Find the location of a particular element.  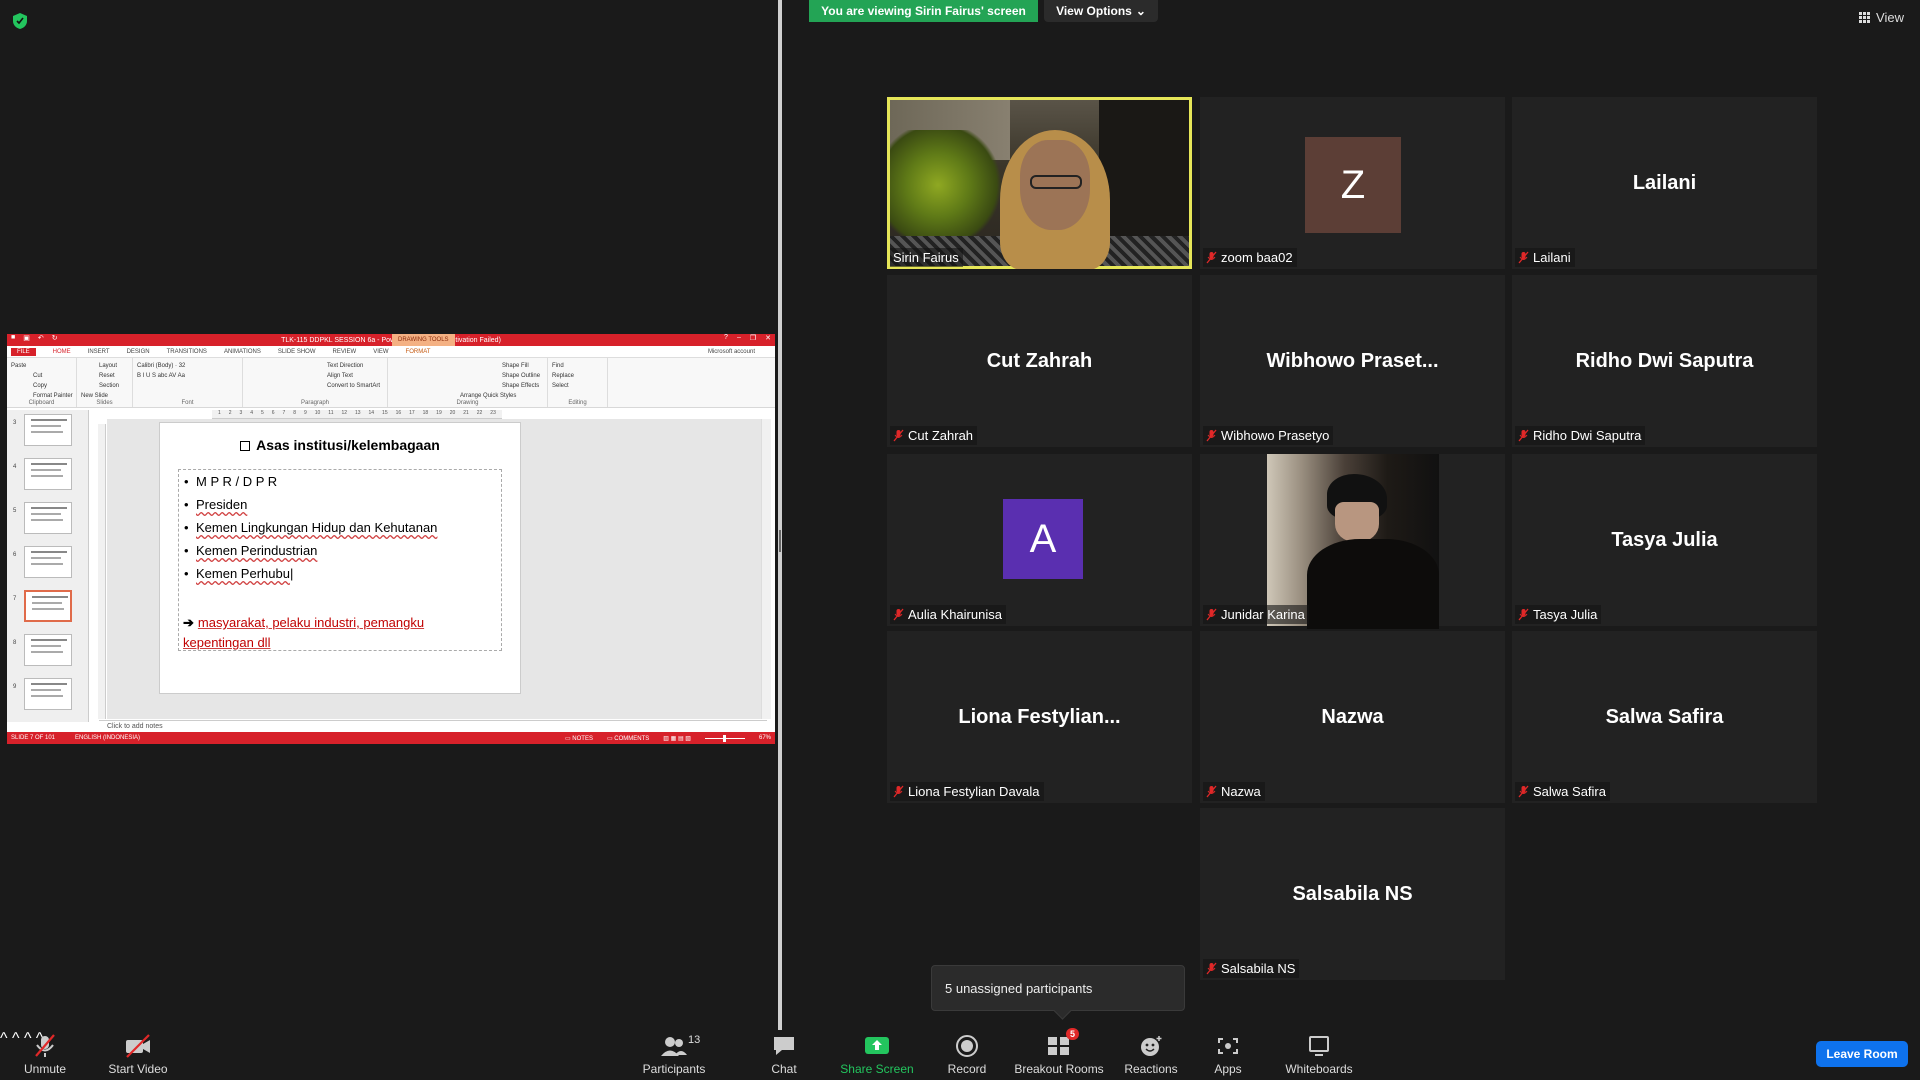

participant-display-name: Tasya Julia is located at coordinates (1664, 539).